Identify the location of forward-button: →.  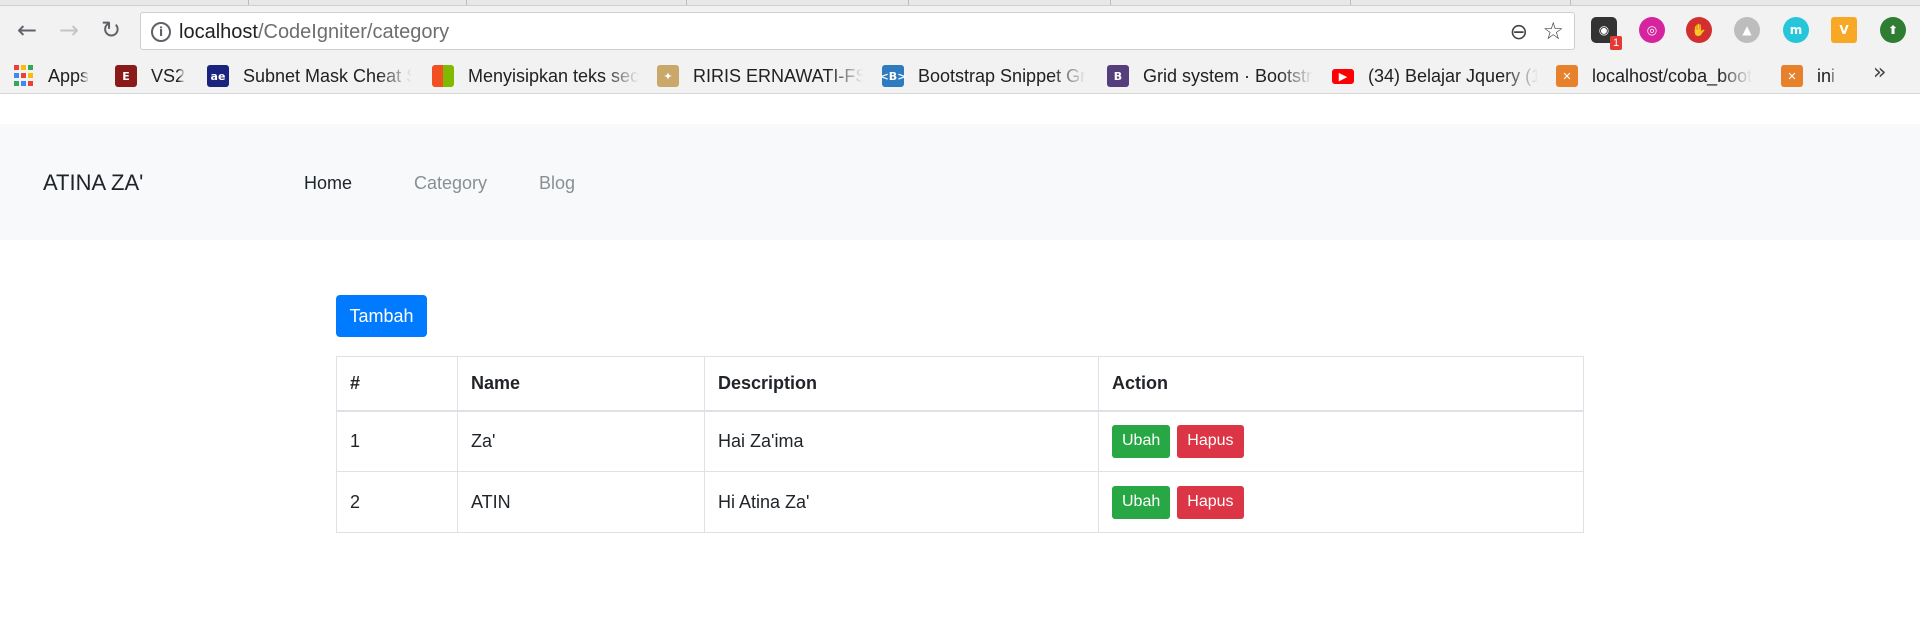
(69, 30).